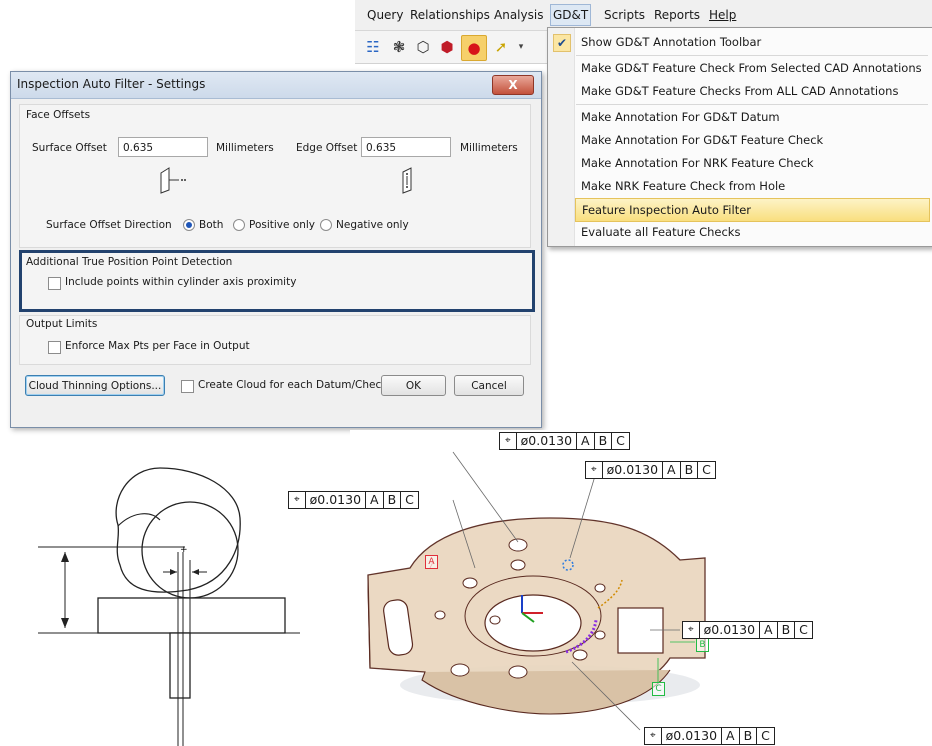 The height and width of the screenshot is (746, 932). I want to click on menu-relationships: Relationships, so click(450, 15).